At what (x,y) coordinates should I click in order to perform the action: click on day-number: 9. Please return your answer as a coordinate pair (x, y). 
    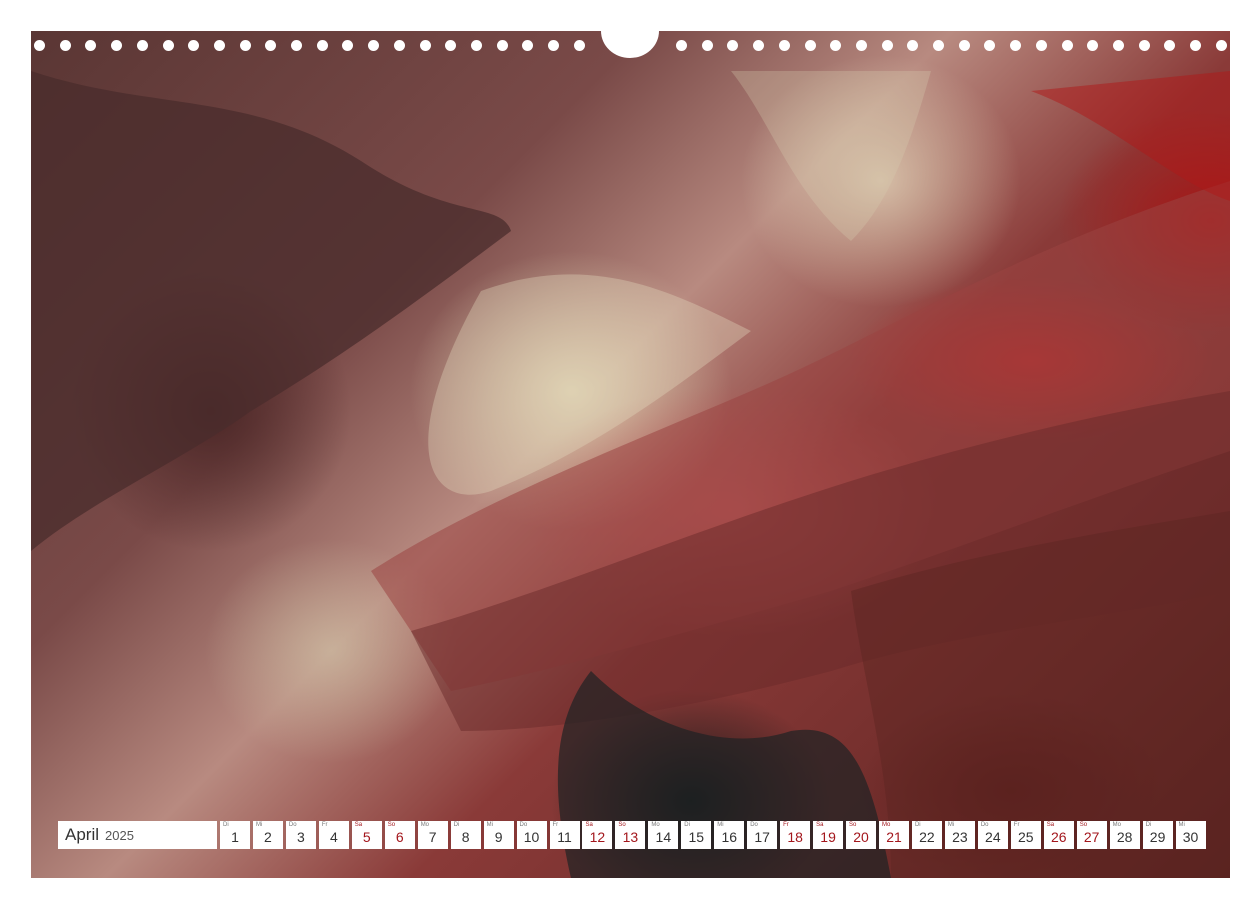
    Looking at the image, I should click on (498, 837).